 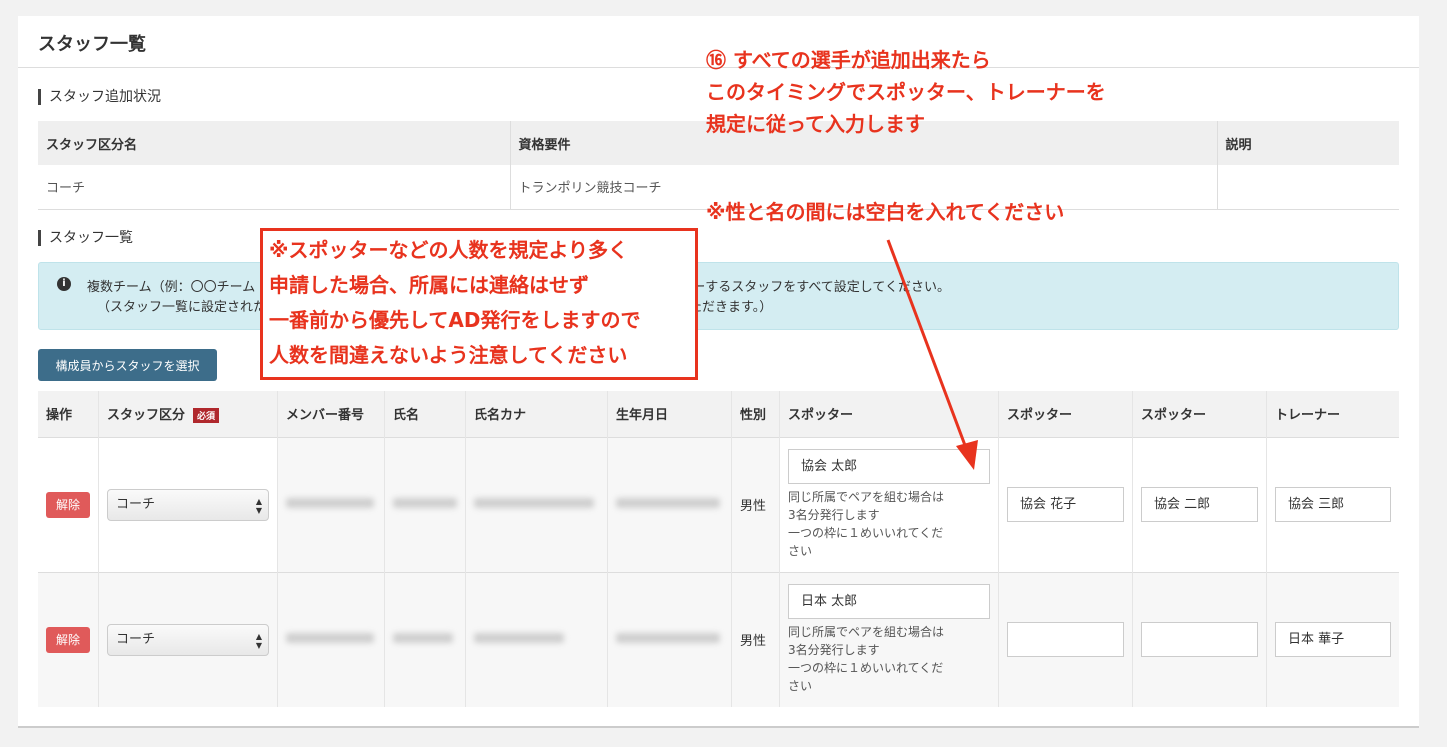 I want to click on annotation-arrow, so click(x=932, y=354).